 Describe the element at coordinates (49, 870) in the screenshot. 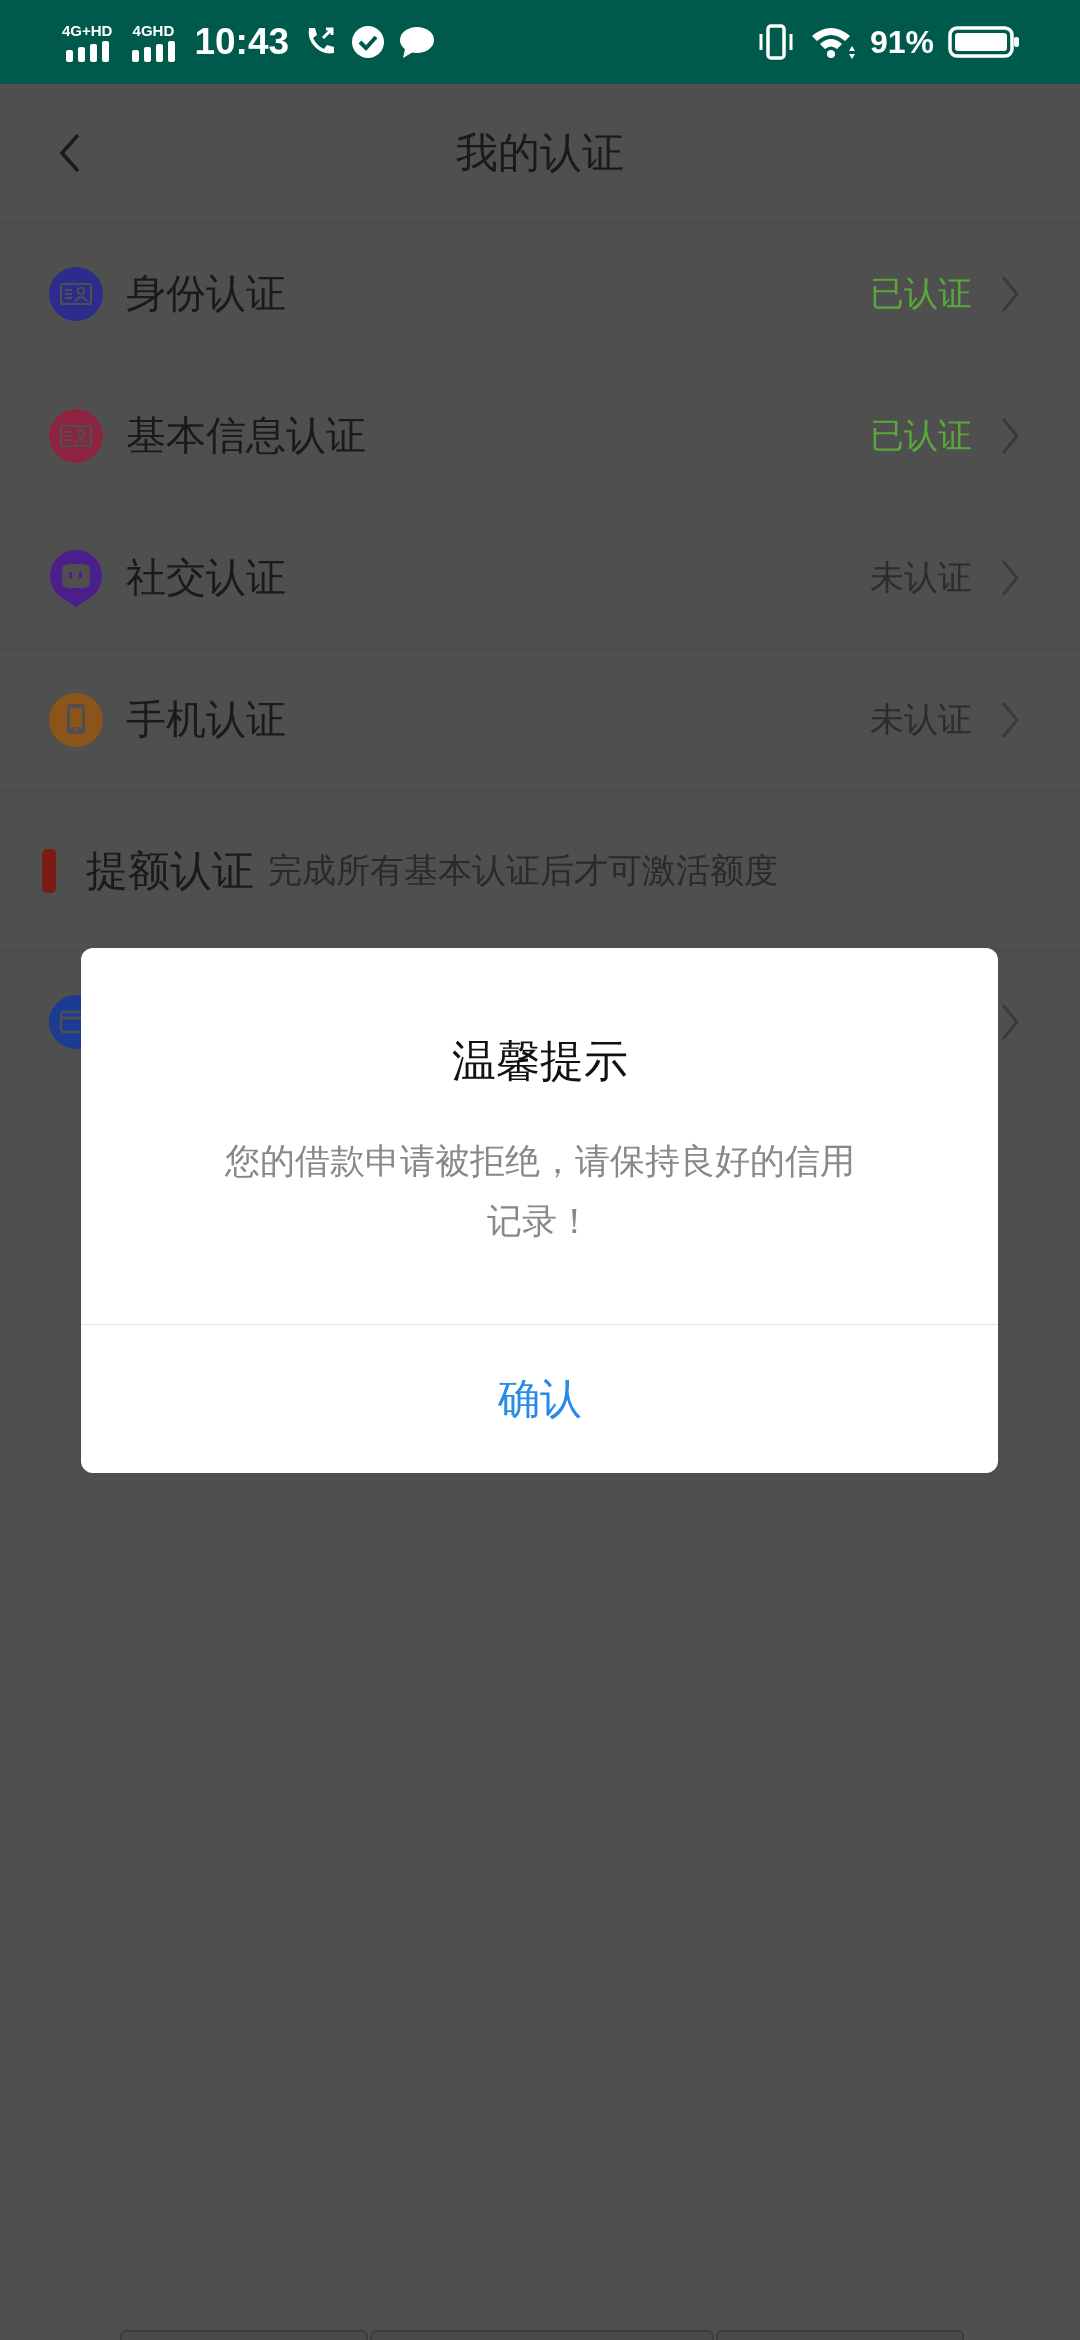

I see `section-marker` at that location.